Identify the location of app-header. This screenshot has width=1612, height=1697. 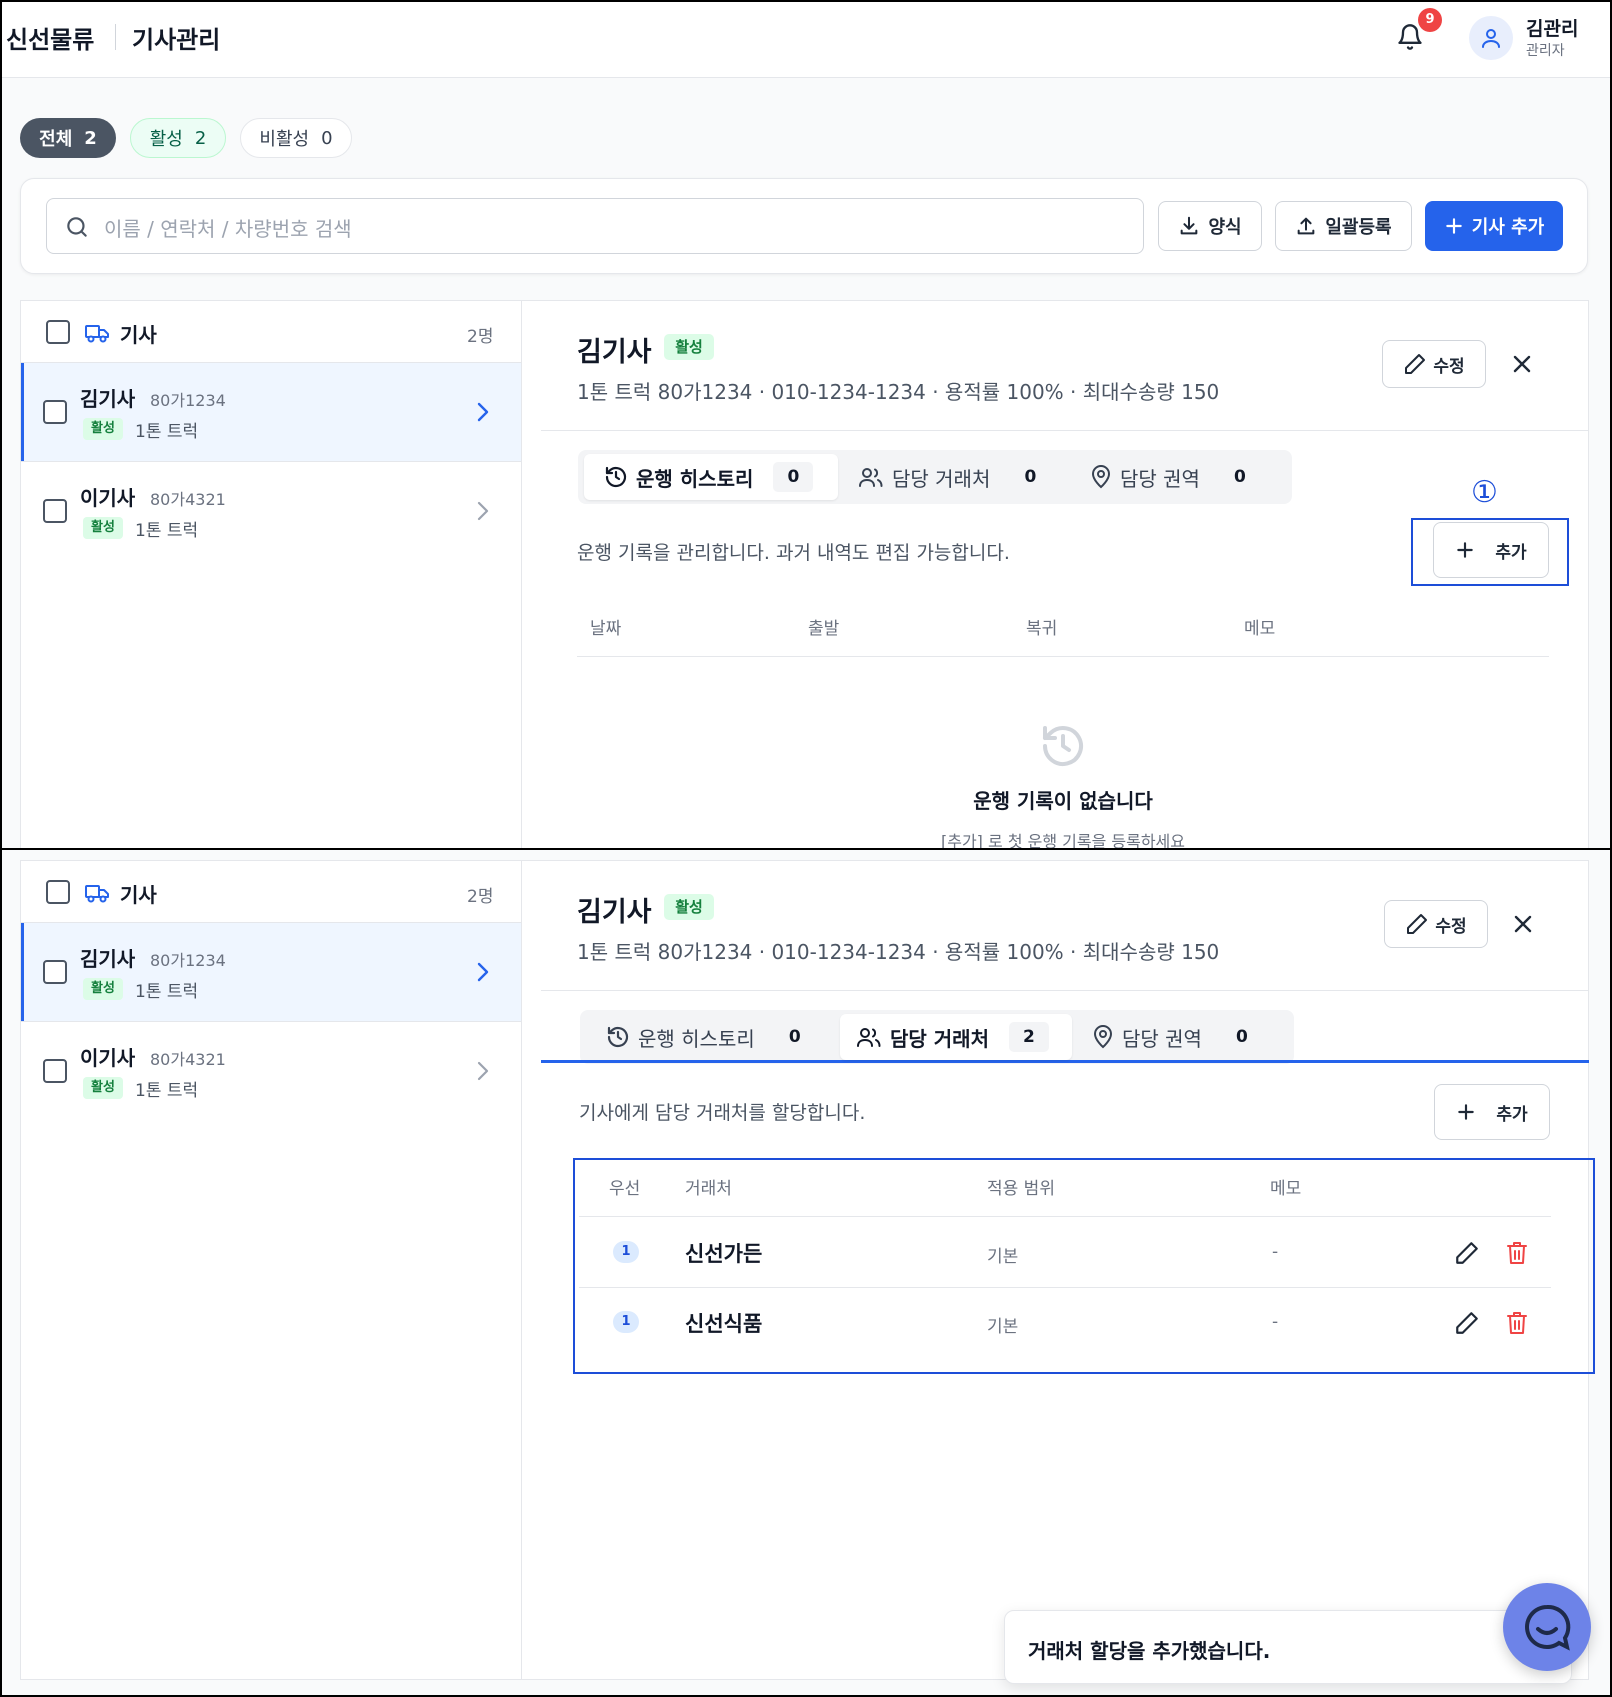
(806, 40).